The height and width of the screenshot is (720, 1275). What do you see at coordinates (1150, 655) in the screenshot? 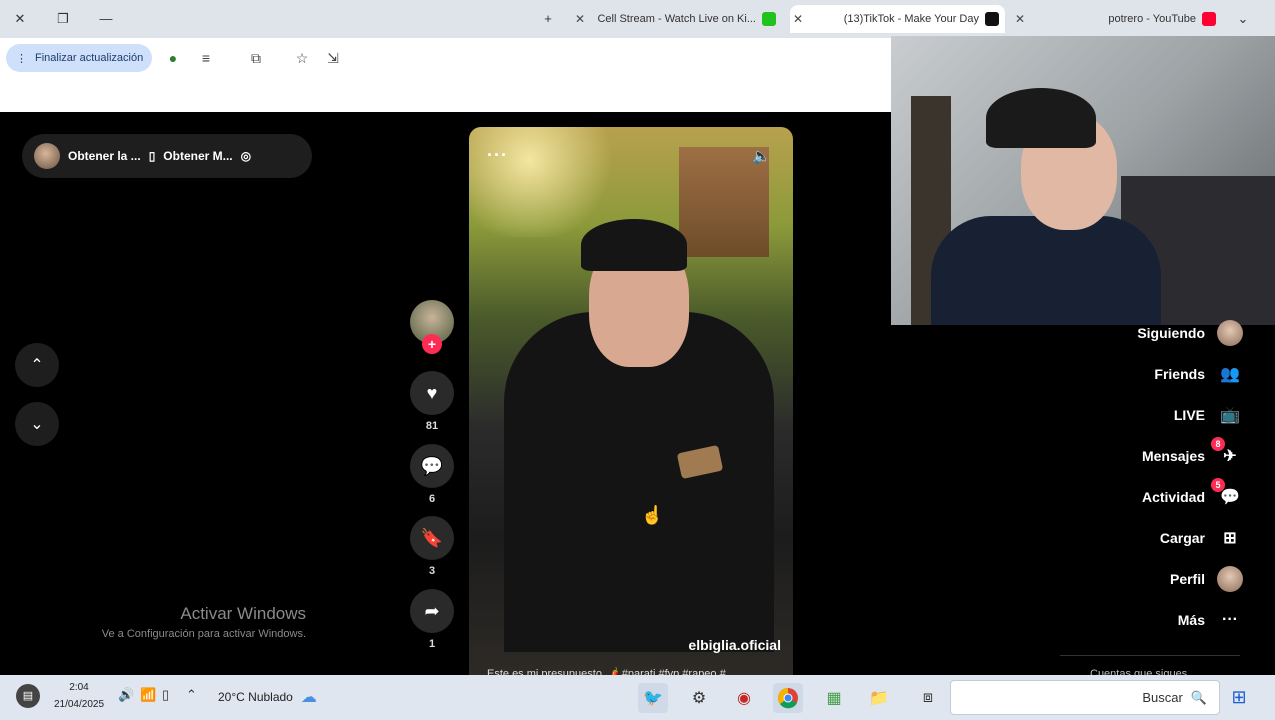
I see `sidebar-divider` at bounding box center [1150, 655].